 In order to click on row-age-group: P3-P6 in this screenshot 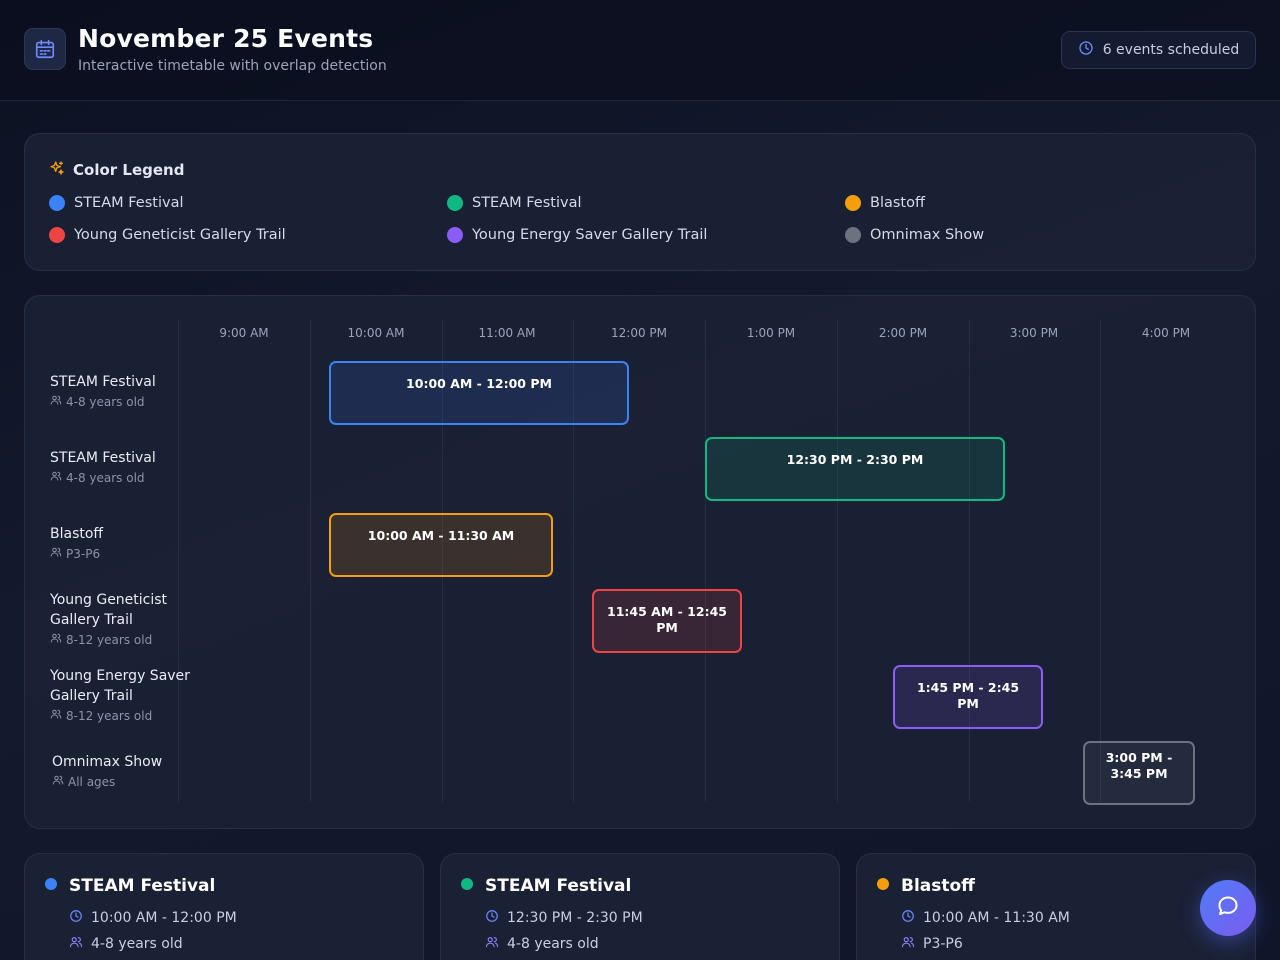, I will do `click(83, 553)`.